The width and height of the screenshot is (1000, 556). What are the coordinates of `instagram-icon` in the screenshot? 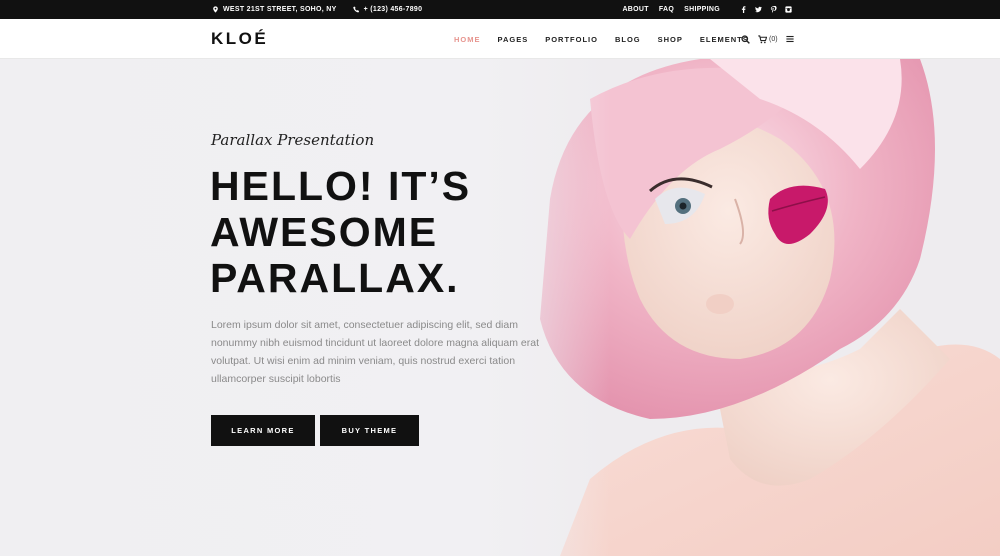 It's located at (788, 9).